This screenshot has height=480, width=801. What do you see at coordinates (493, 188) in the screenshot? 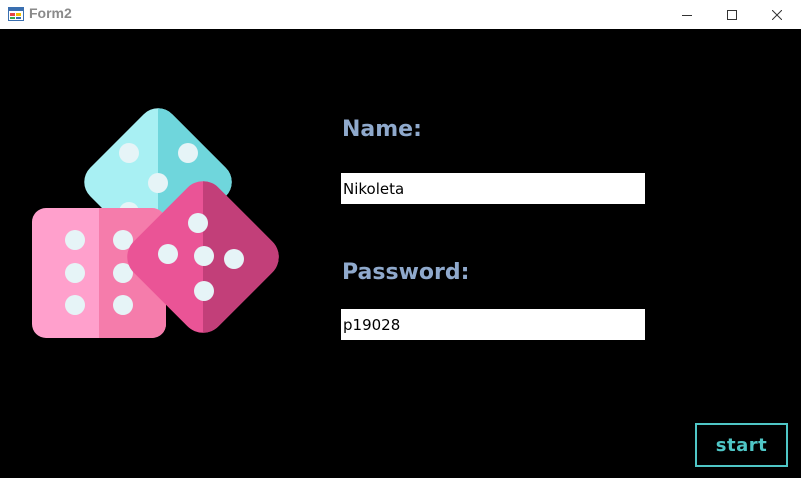
I see `name-input` at bounding box center [493, 188].